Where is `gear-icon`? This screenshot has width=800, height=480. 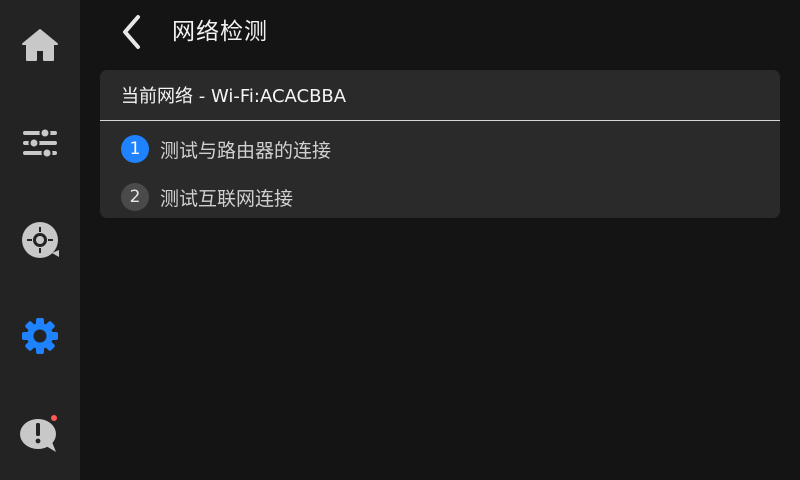 gear-icon is located at coordinates (40, 336).